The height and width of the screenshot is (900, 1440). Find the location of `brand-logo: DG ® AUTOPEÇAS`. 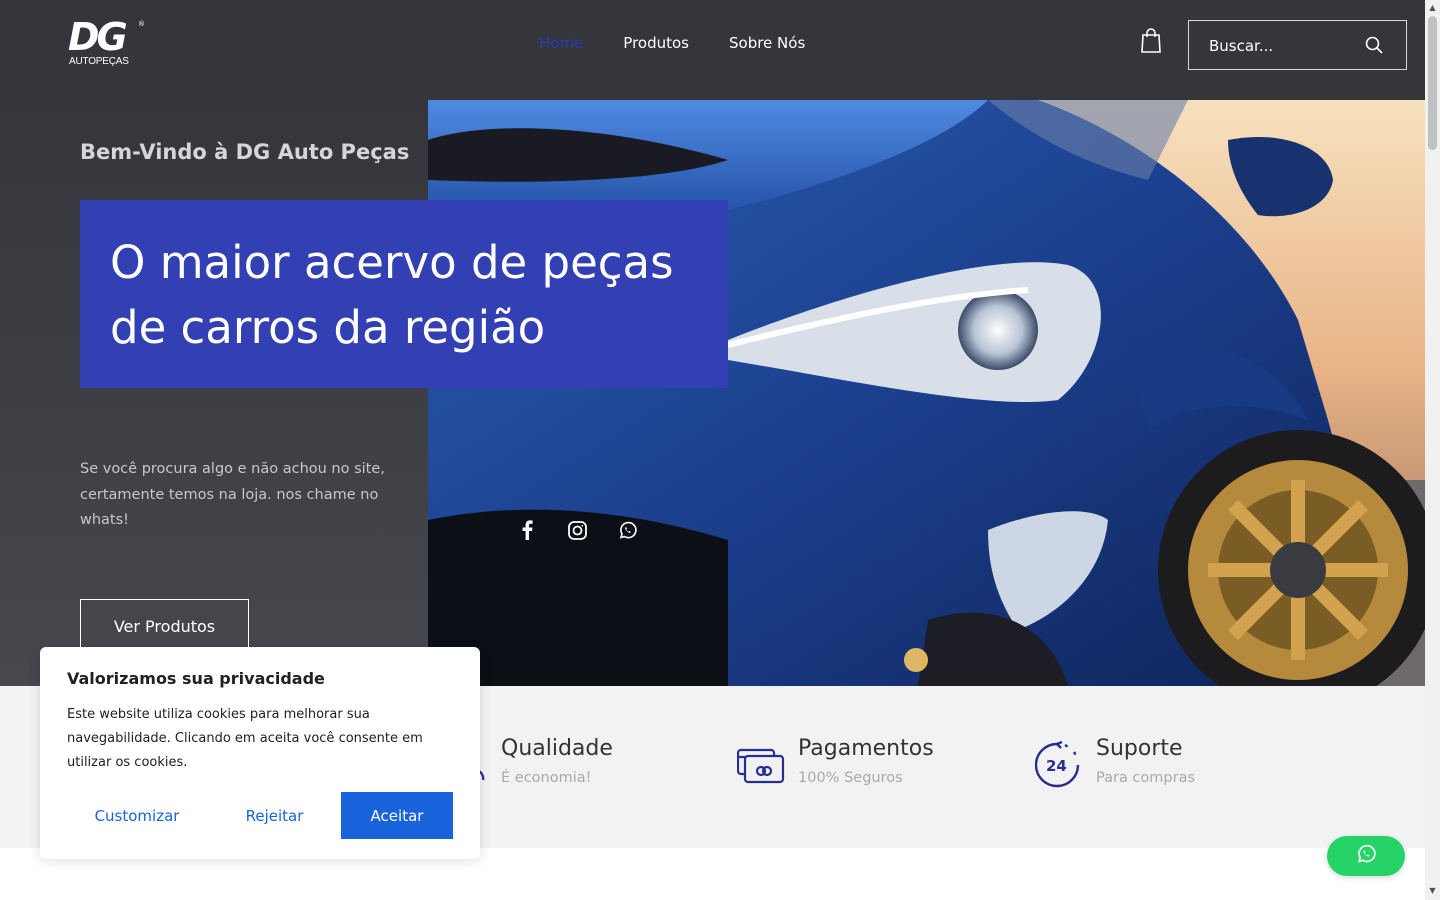

brand-logo: DG ® AUTOPEÇAS is located at coordinates (108, 43).